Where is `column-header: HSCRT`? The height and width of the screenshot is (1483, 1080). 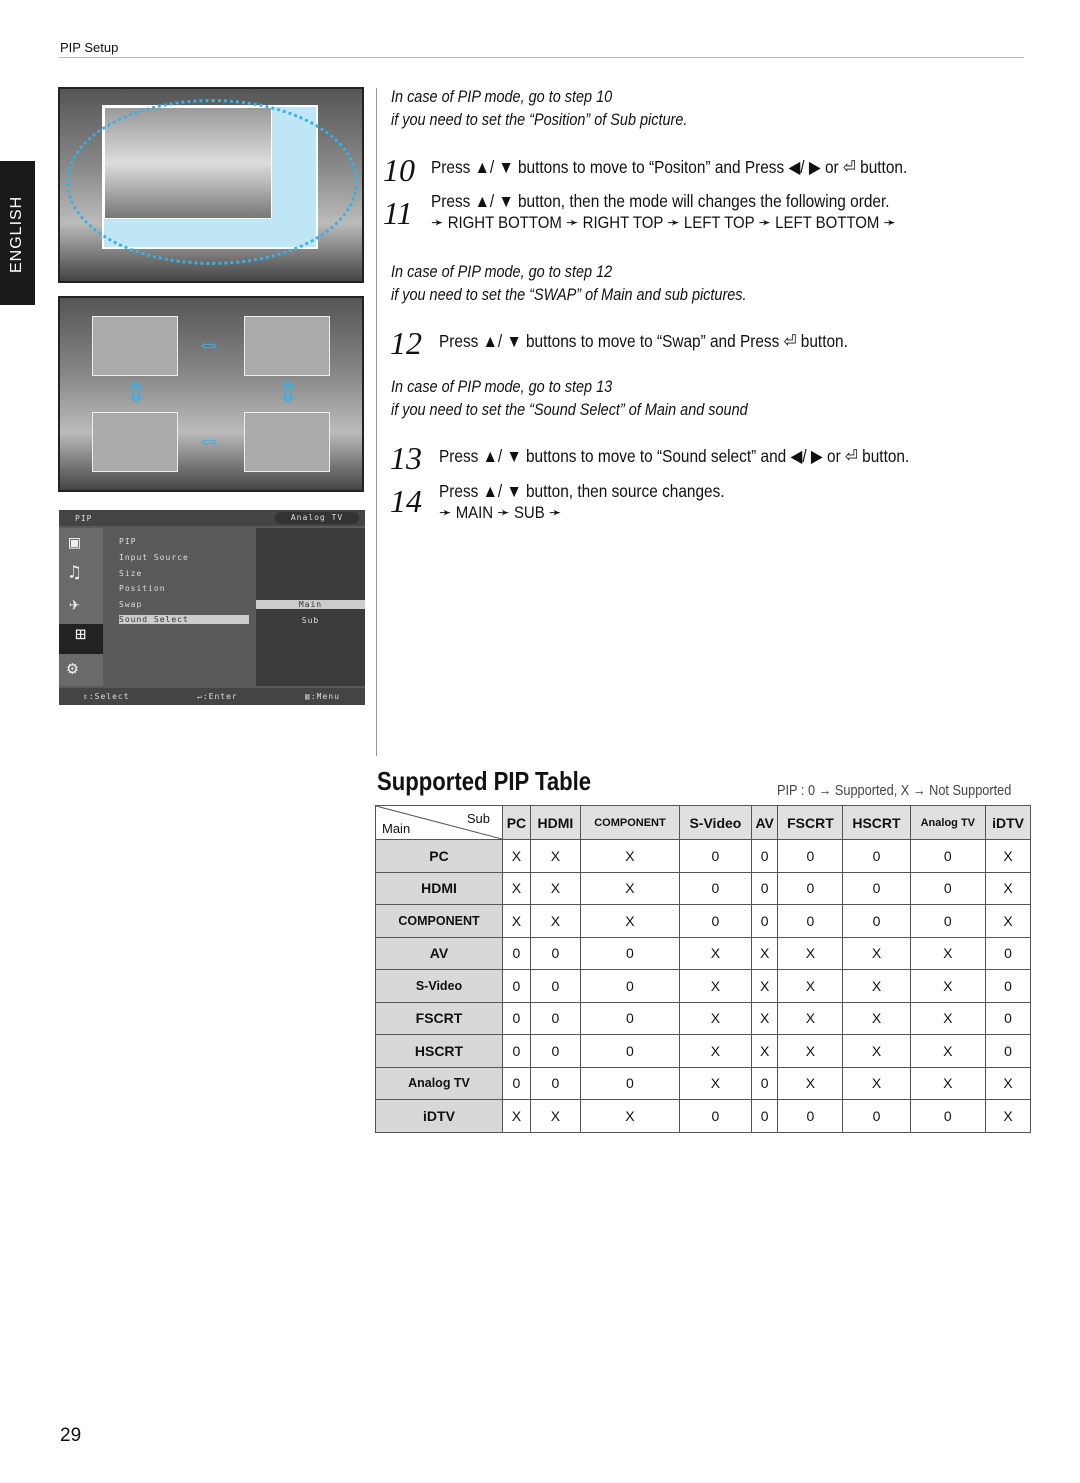
column-header: HSCRT is located at coordinates (876, 822).